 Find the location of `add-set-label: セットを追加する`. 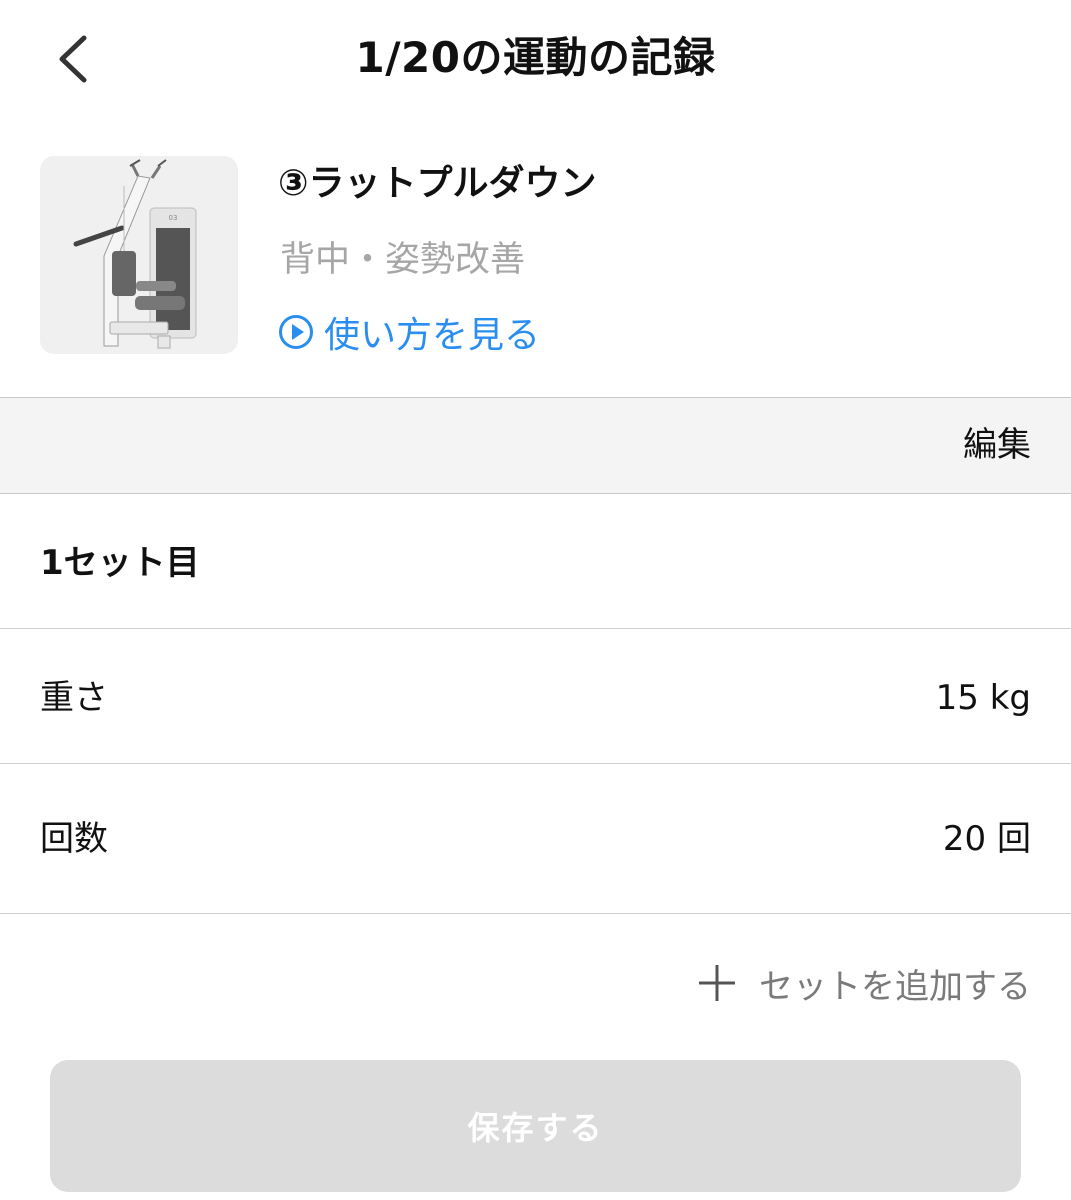

add-set-label: セットを追加する is located at coordinates (895, 986).